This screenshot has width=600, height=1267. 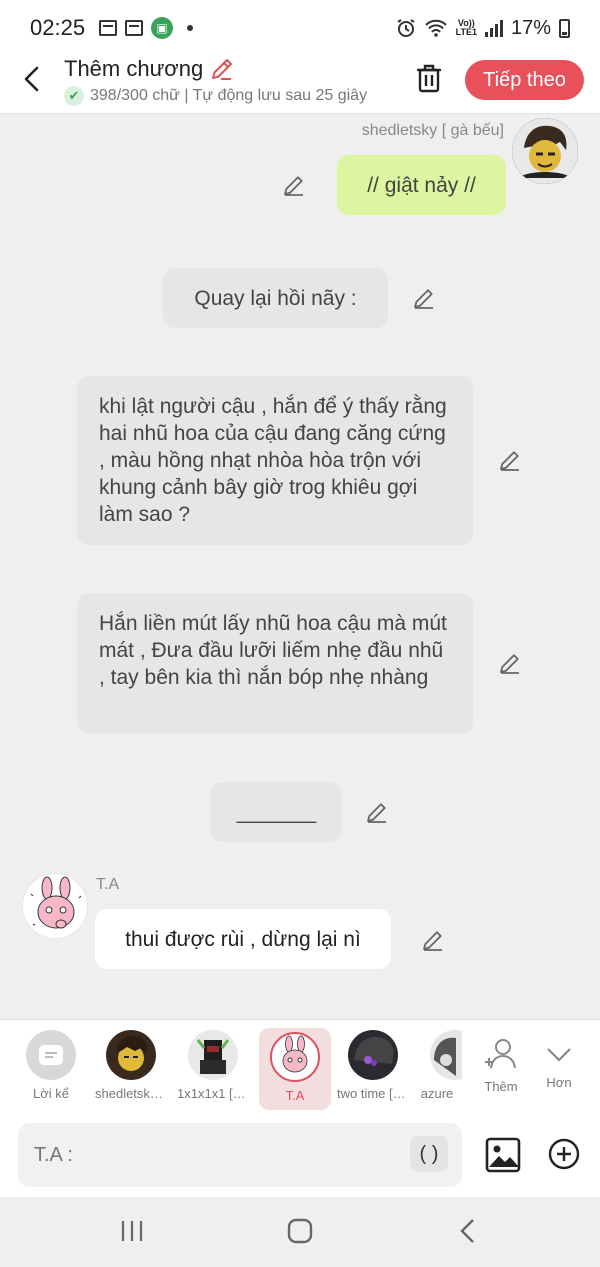 I want to click on avatar-shedletsky, so click(x=545, y=151).